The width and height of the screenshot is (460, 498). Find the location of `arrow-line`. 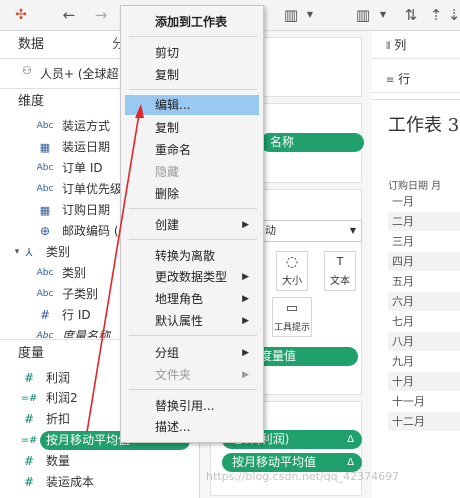

arrow-line is located at coordinates (113, 273).